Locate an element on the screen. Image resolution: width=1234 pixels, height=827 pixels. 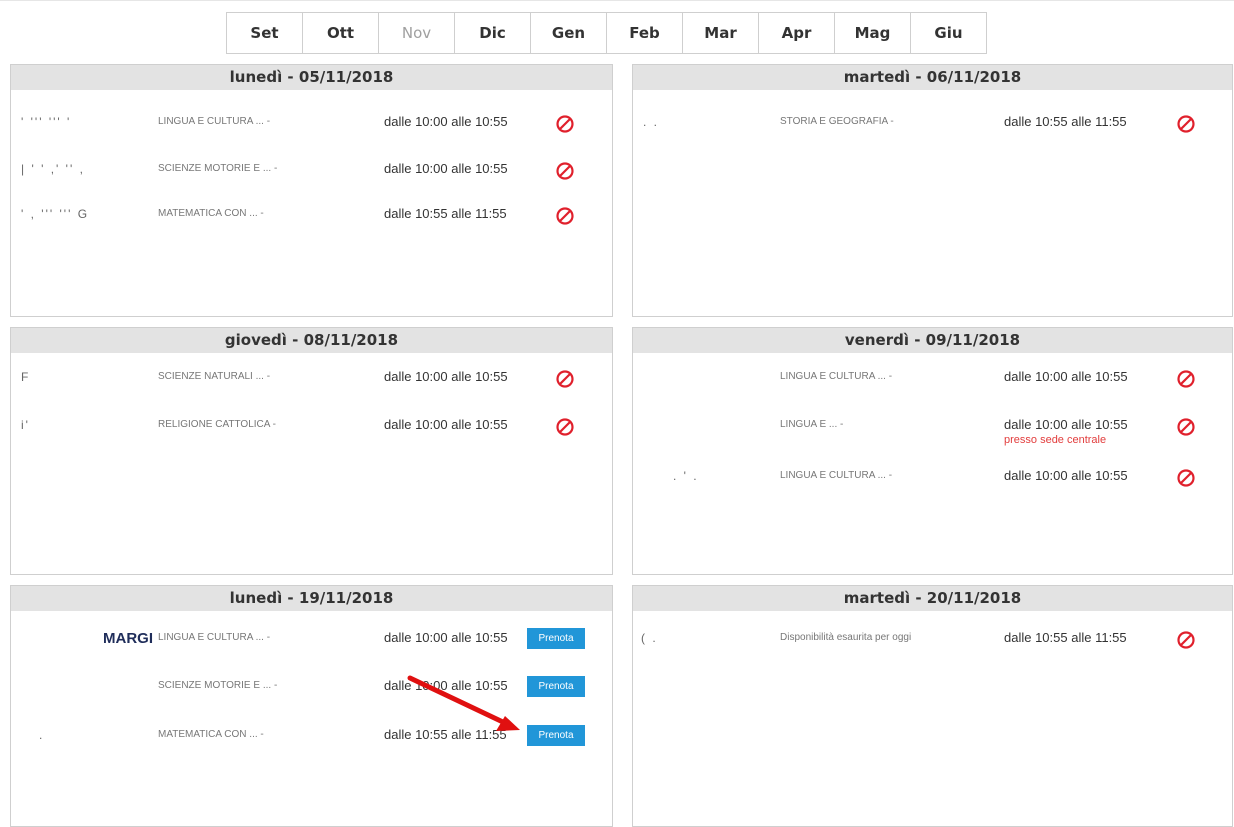
day-header: venerdì - 09/11/2018 is located at coordinates (932, 340).